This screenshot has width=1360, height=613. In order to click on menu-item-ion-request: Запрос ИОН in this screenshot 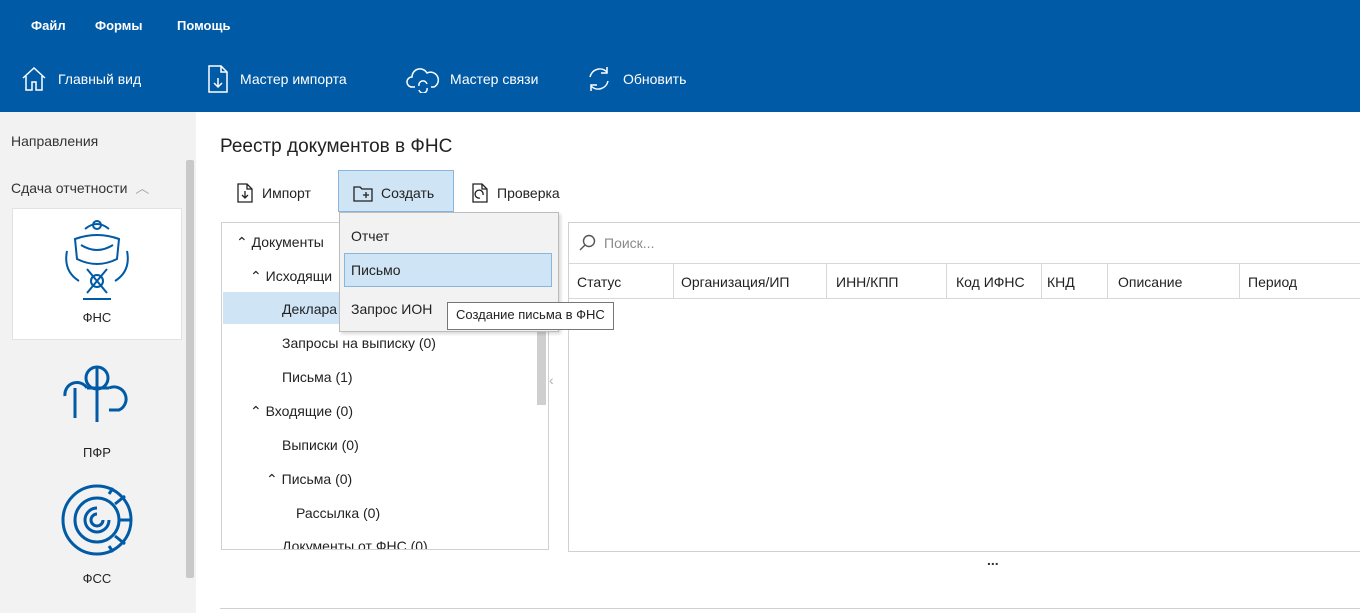, I will do `click(391, 309)`.